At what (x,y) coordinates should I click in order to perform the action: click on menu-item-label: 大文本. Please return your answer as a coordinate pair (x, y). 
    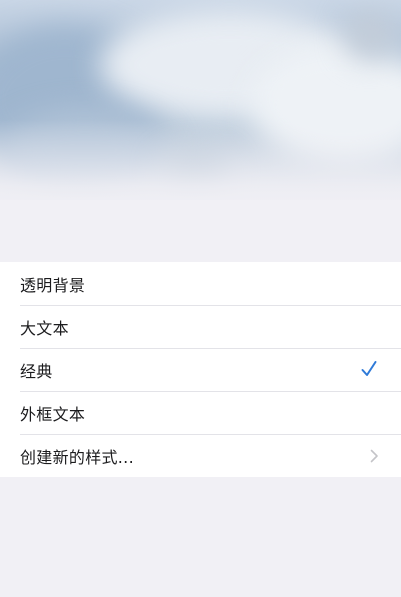
    Looking at the image, I should click on (44, 328).